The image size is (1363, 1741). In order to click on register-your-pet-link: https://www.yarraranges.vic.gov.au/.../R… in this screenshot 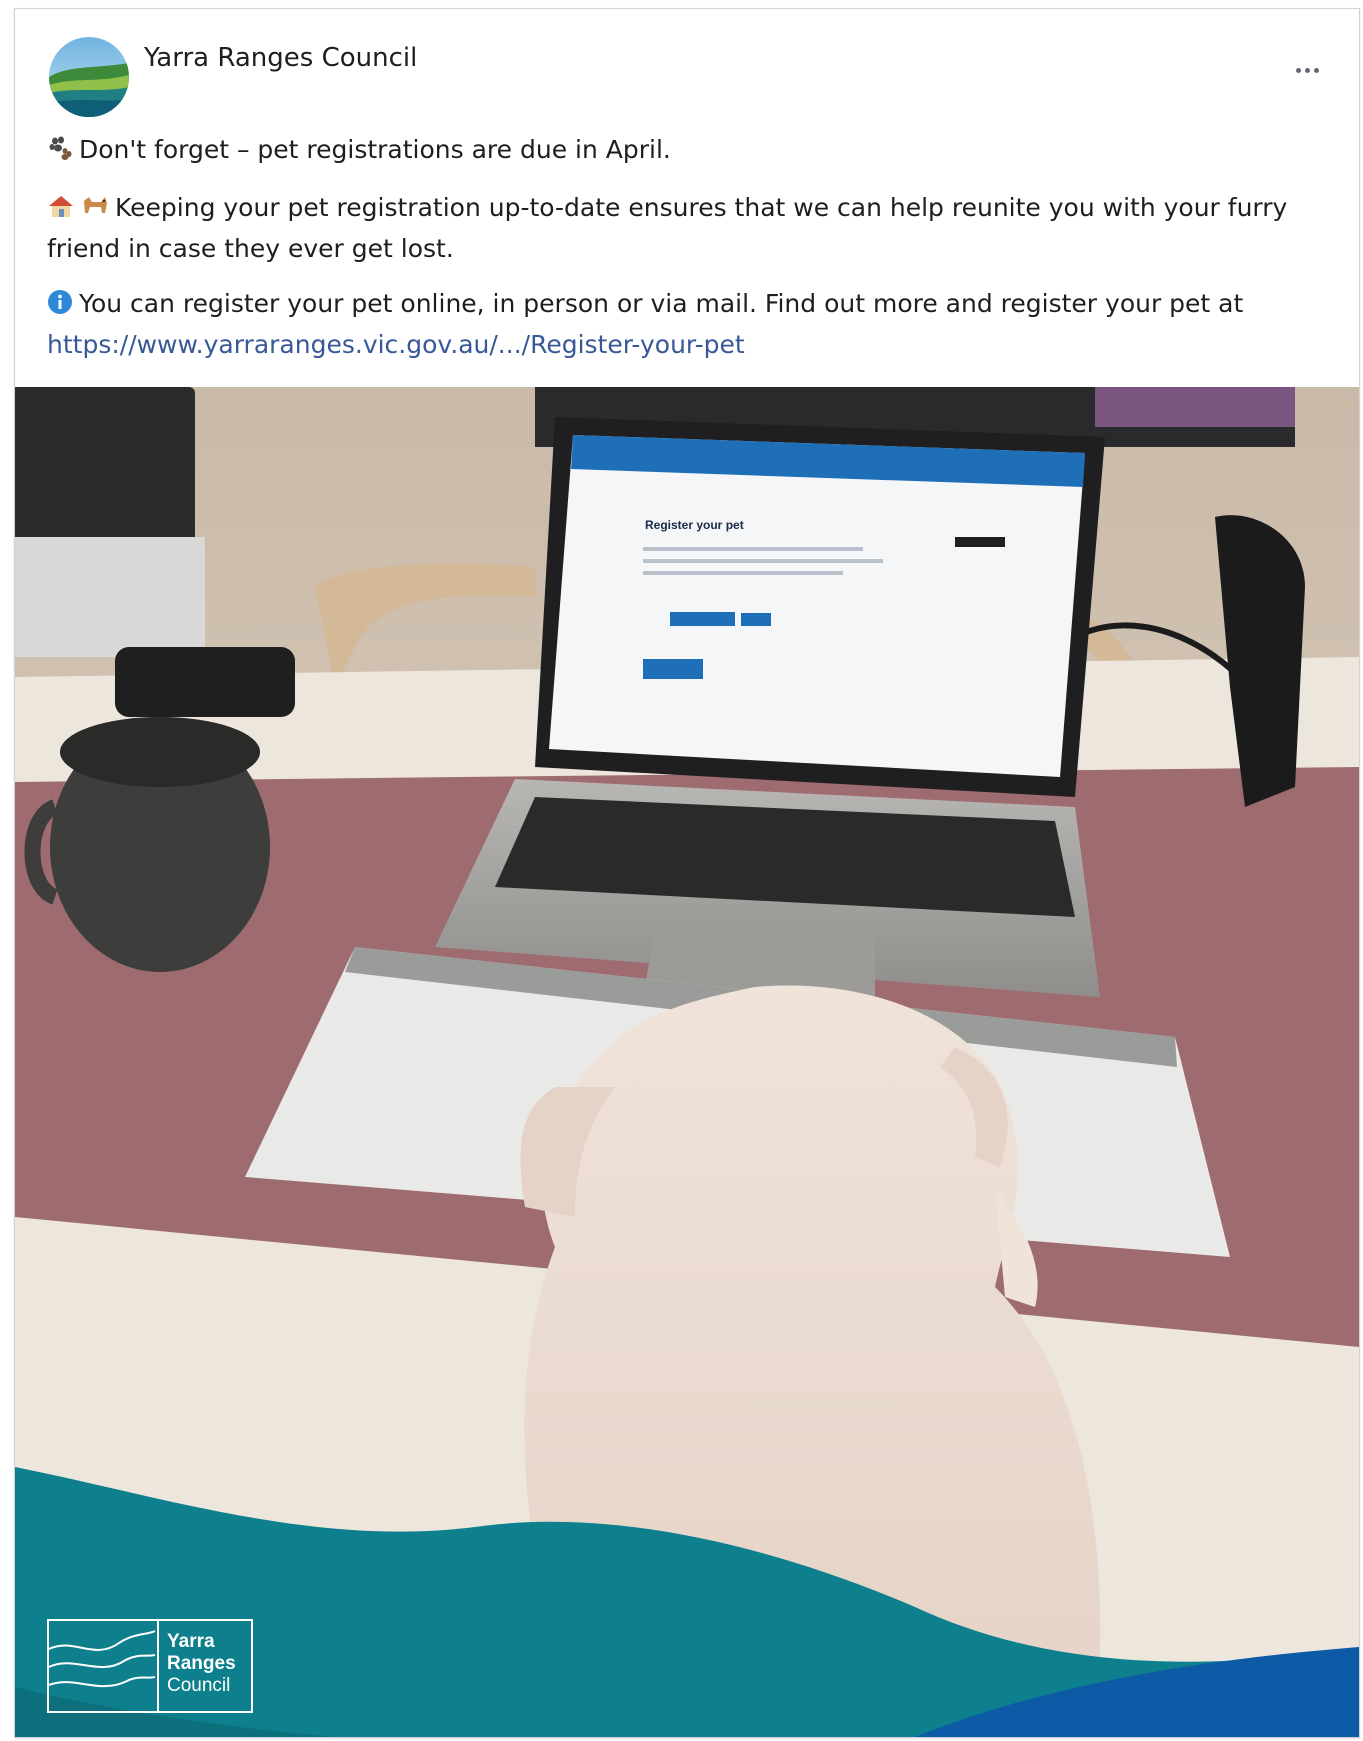, I will do `click(396, 344)`.